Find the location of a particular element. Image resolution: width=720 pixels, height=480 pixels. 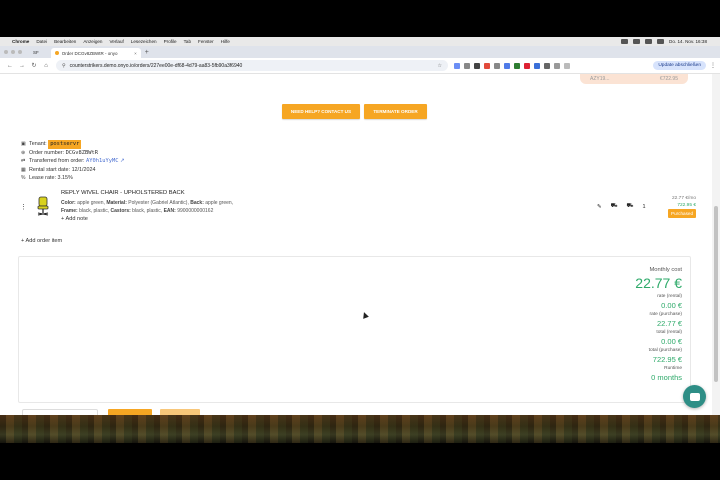

tenant-label: Tenant: is located at coordinates (38, 144).